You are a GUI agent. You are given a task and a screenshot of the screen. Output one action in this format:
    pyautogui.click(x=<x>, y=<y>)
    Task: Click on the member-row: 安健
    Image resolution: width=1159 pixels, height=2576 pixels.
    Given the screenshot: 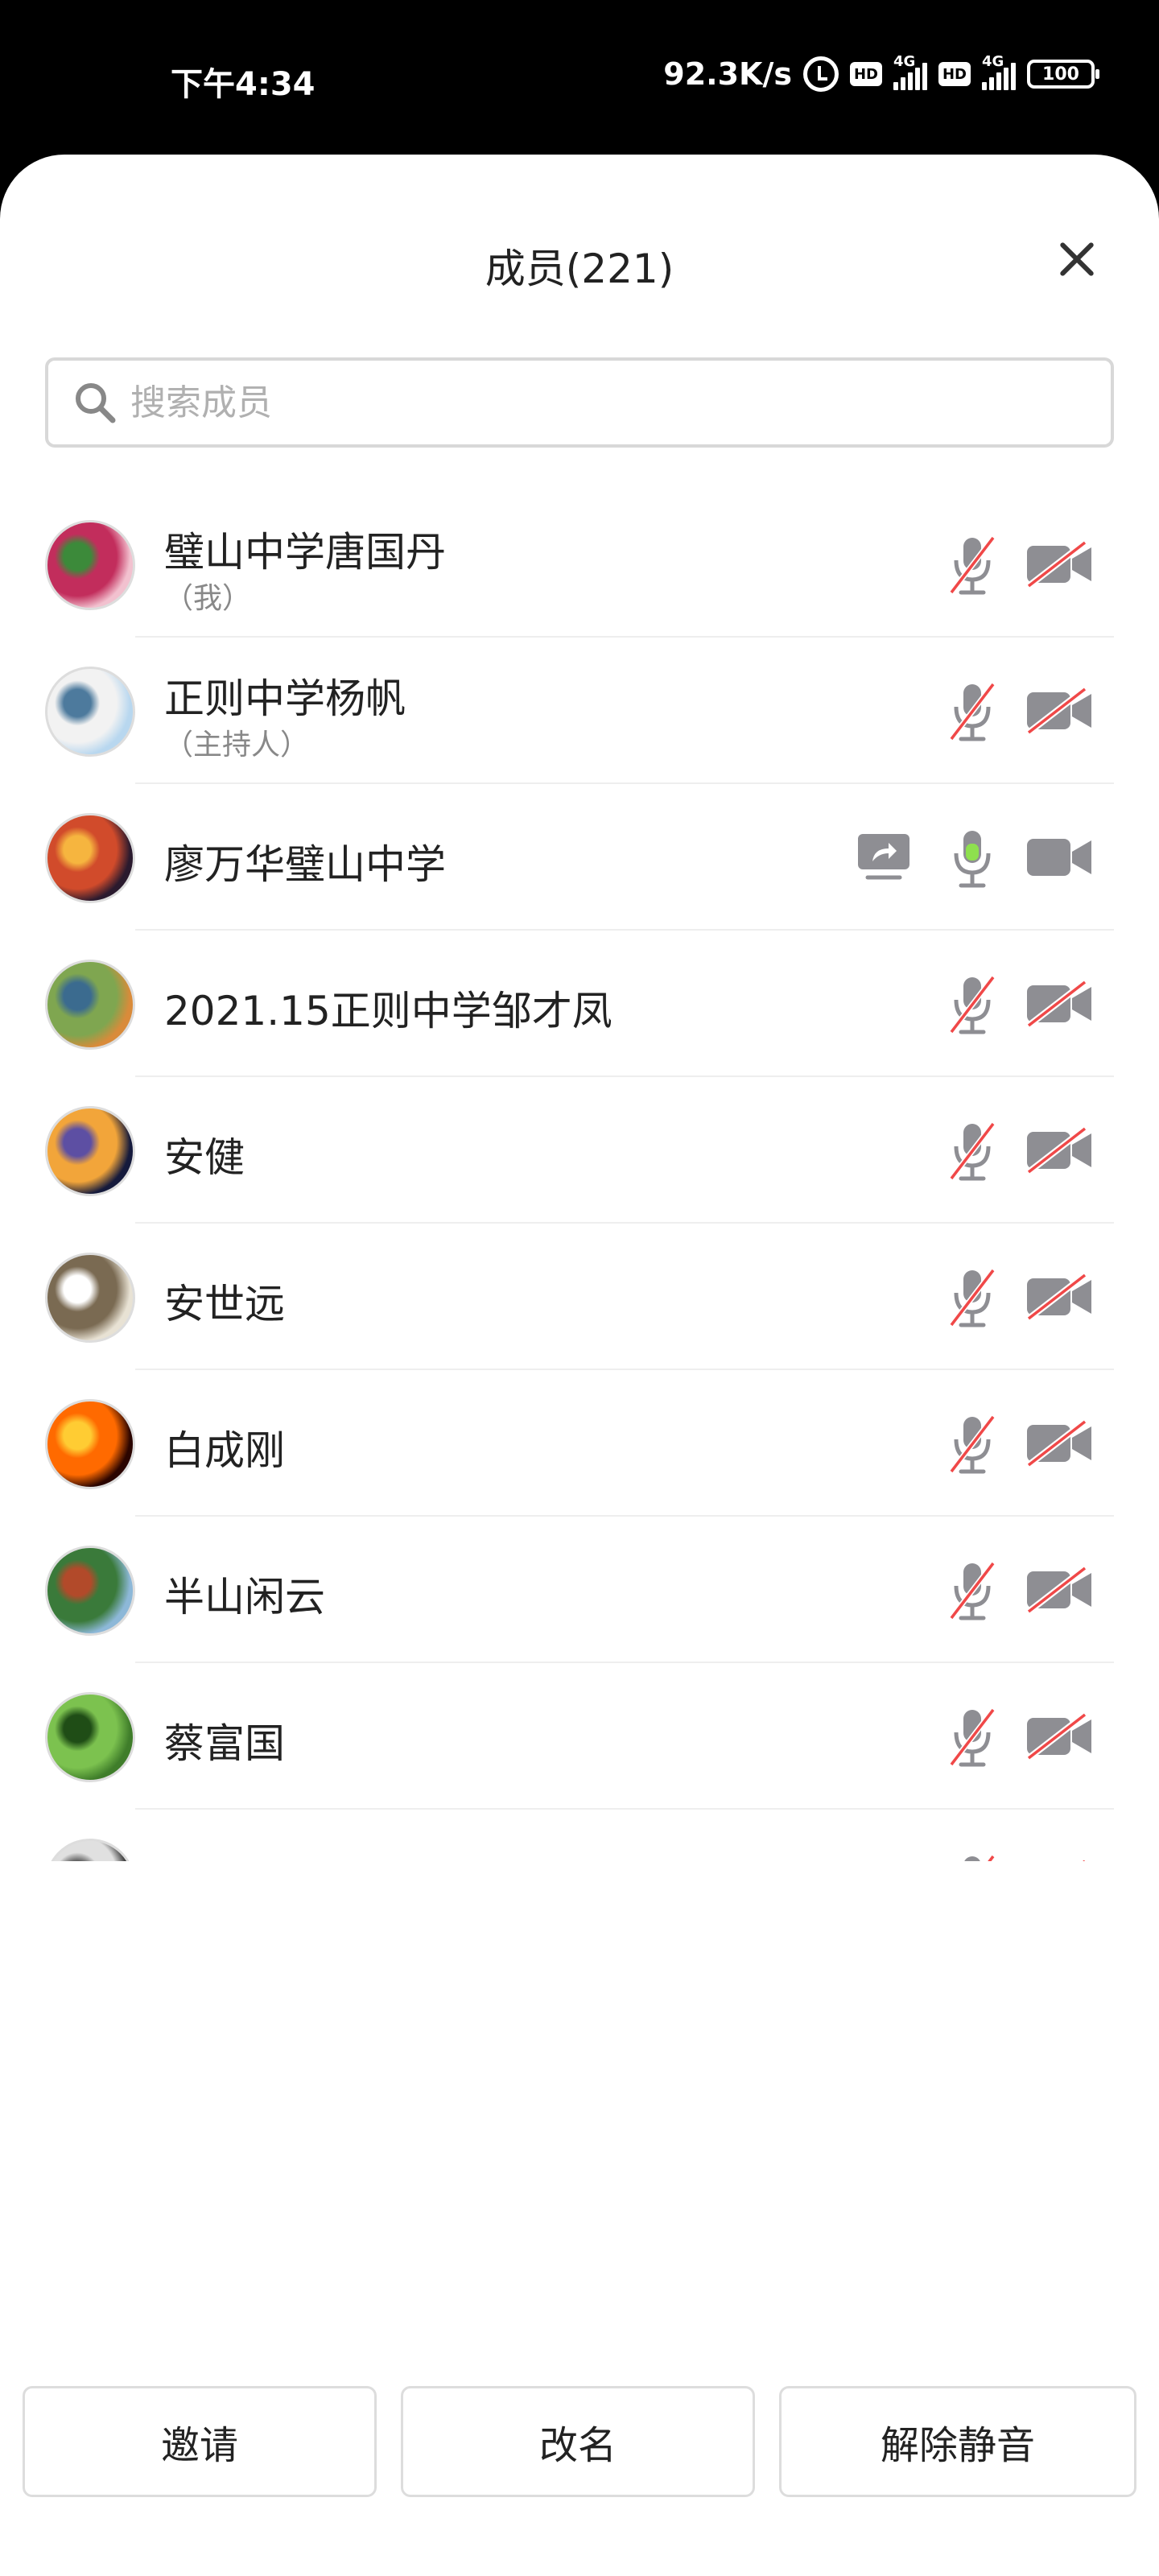 What is the action you would take?
    pyautogui.click(x=579, y=1150)
    